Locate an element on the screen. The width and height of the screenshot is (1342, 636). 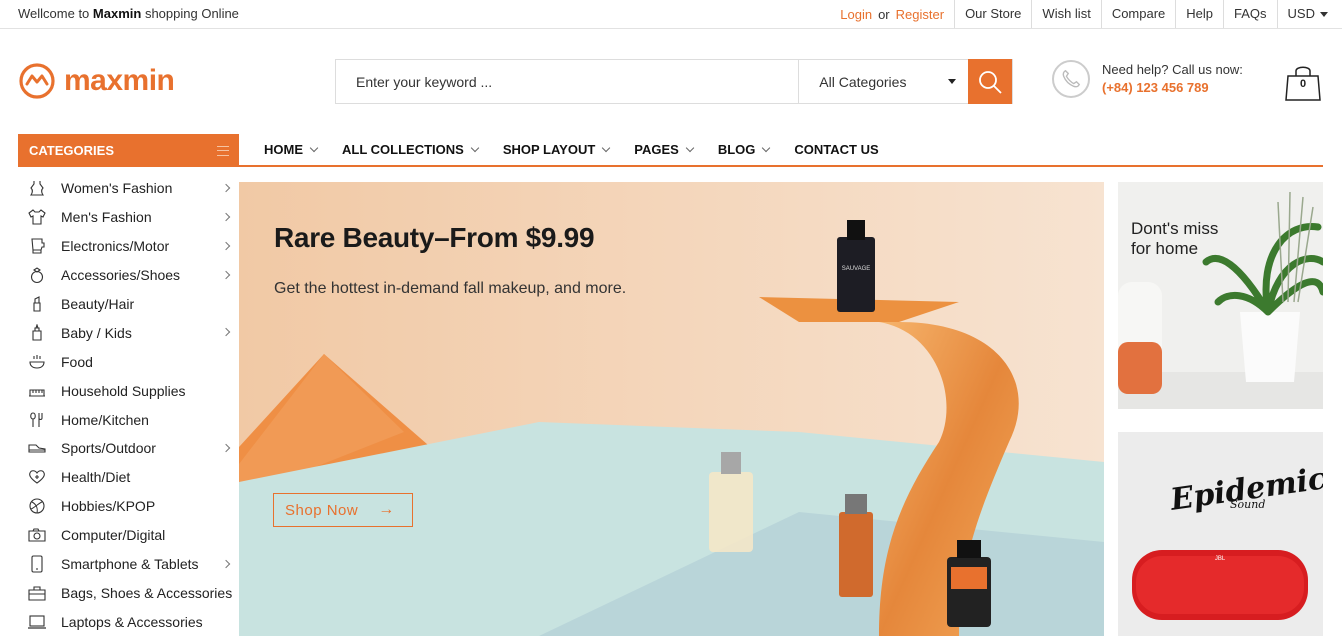
sidebar-item-electronics: Electronics/Motor is located at coordinates (128, 246).